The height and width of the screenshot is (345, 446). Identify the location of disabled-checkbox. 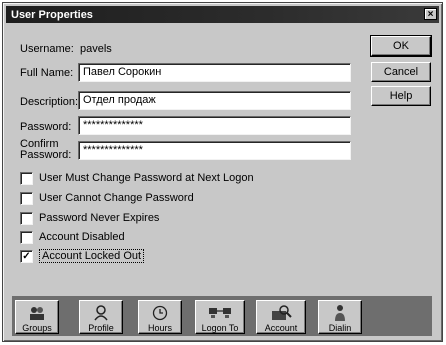
(26, 237).